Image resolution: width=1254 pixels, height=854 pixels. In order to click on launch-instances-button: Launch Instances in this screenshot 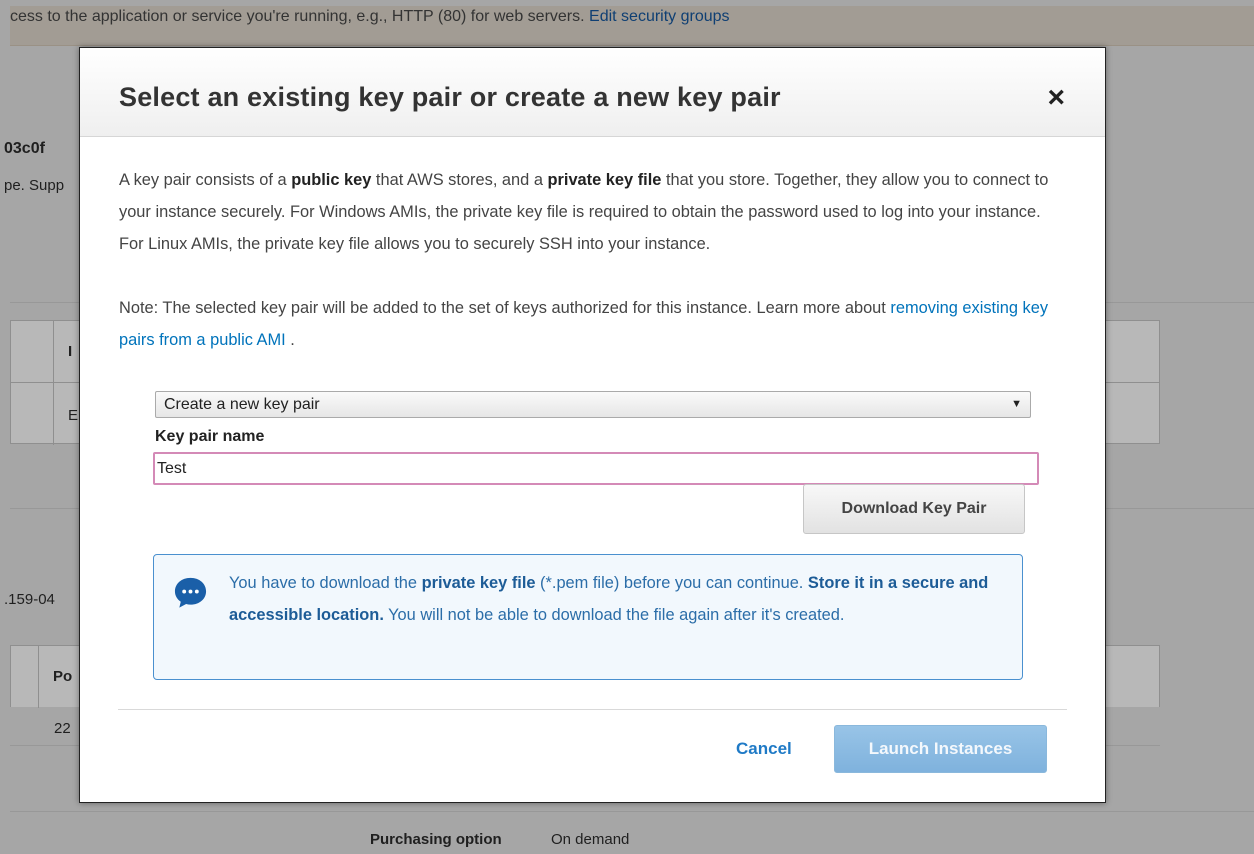, I will do `click(940, 749)`.